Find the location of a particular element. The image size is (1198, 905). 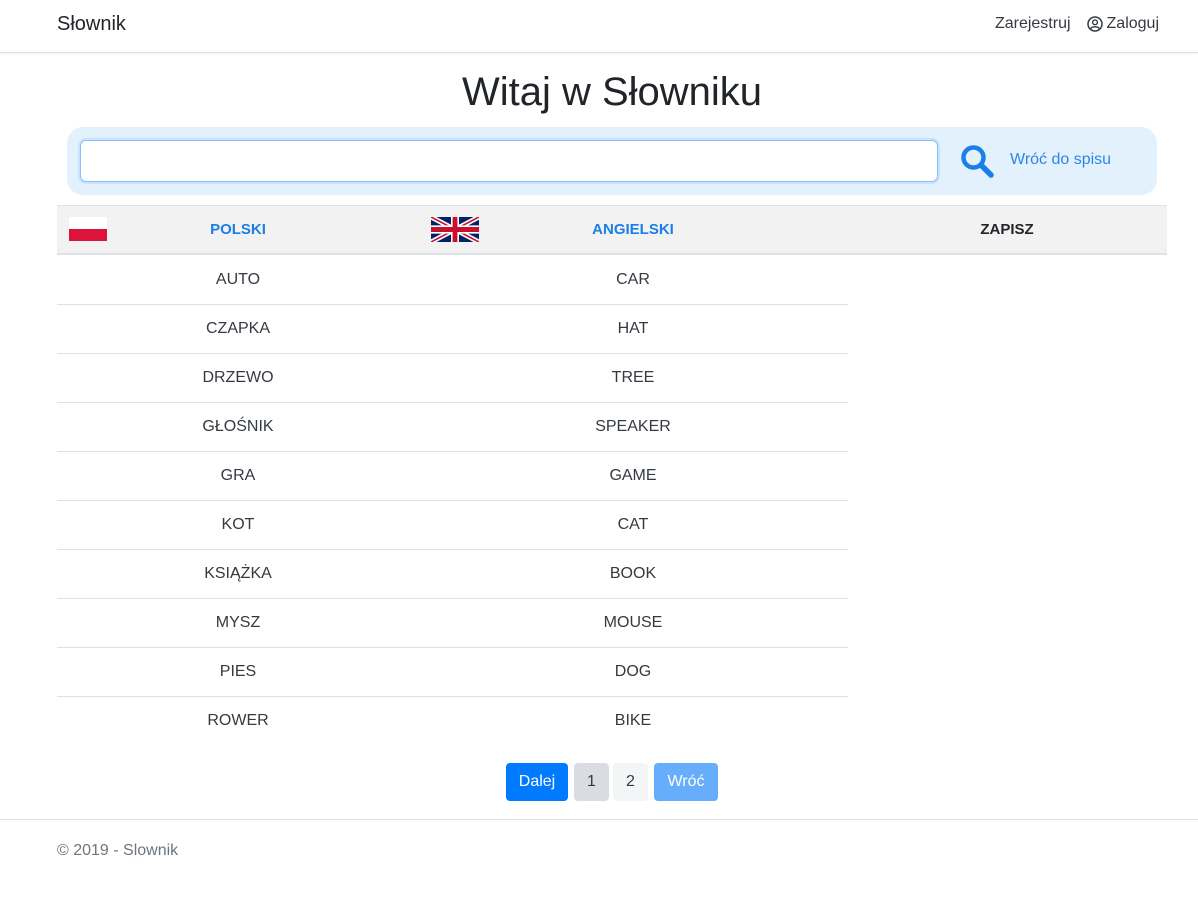

user-circle-icon is located at coordinates (1094, 24).